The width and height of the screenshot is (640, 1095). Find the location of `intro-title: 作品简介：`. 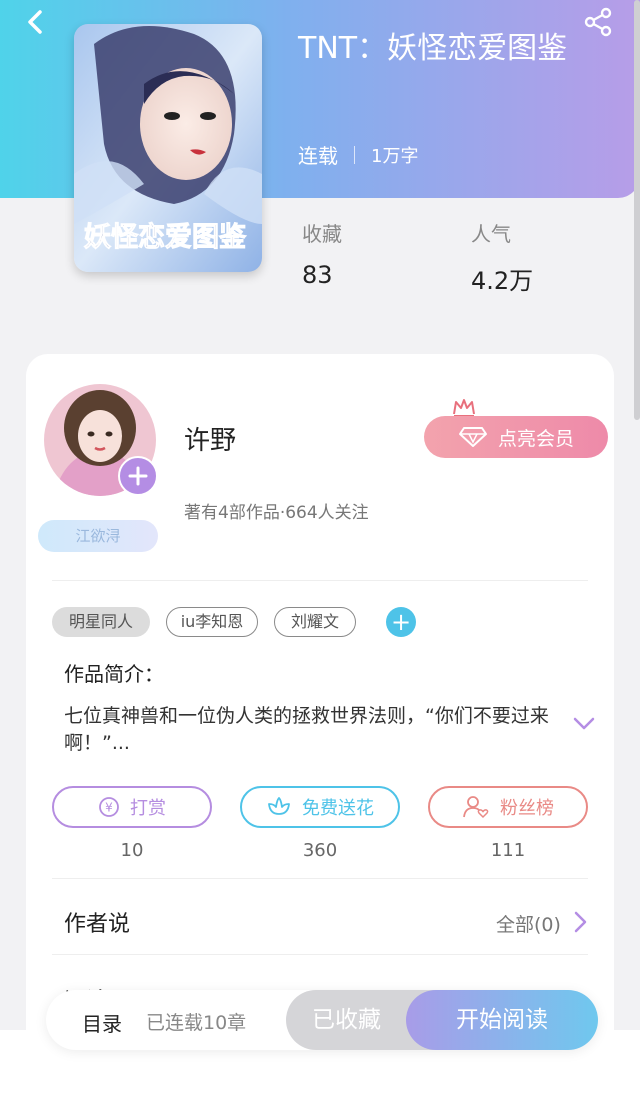

intro-title: 作品简介： is located at coordinates (114, 674).